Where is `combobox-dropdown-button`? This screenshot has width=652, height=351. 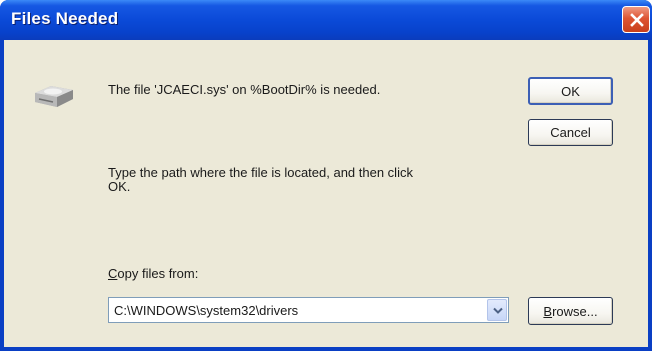 combobox-dropdown-button is located at coordinates (497, 310).